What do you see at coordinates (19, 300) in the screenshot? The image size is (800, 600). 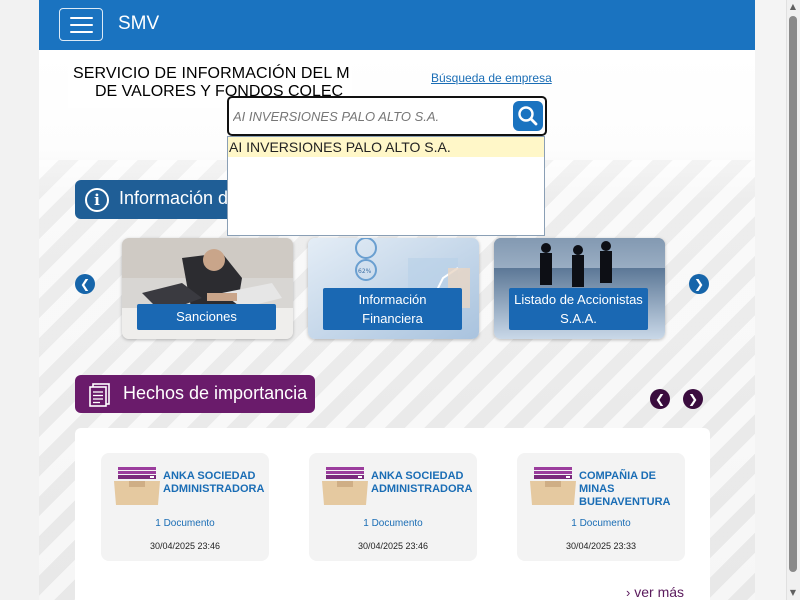 I see `left-margin` at bounding box center [19, 300].